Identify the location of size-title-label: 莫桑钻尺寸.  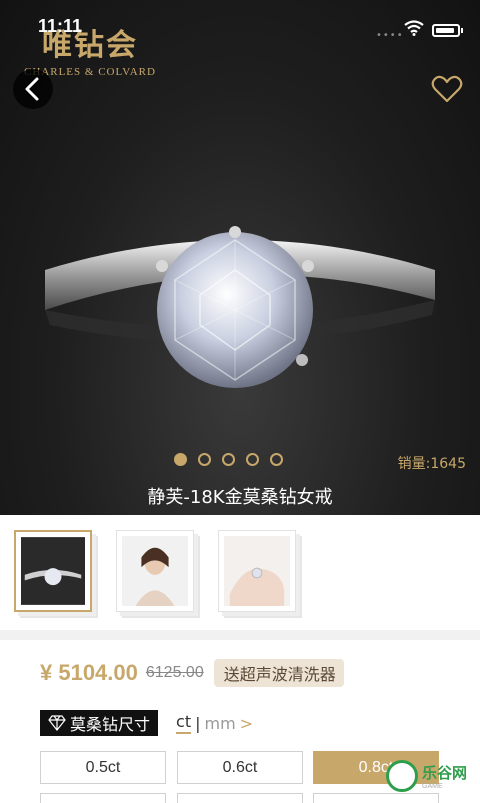
(110, 724).